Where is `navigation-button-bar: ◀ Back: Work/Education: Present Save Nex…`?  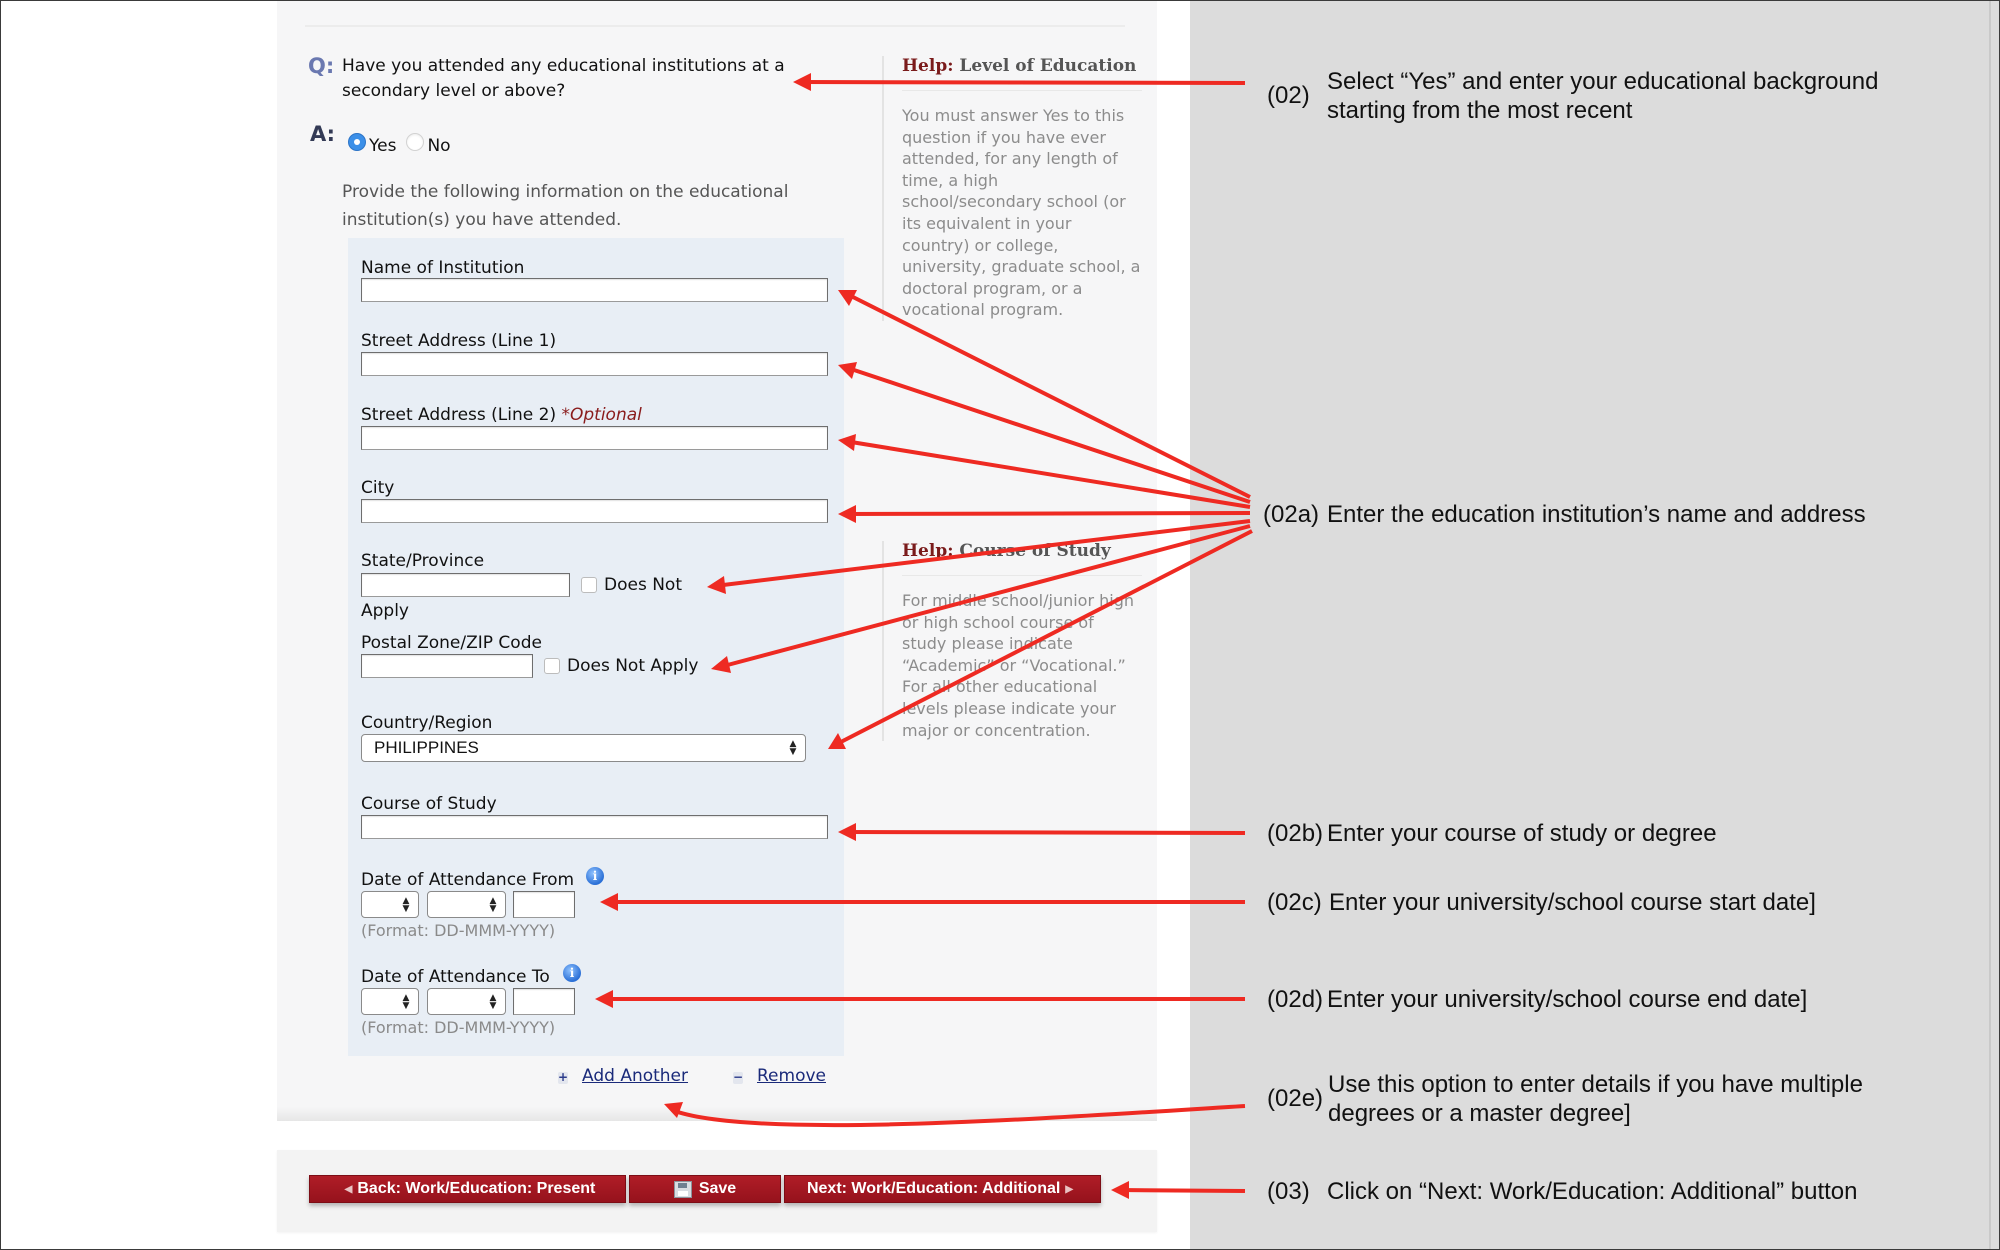 navigation-button-bar: ◀ Back: Work/Education: Present Save Nex… is located at coordinates (705, 1189).